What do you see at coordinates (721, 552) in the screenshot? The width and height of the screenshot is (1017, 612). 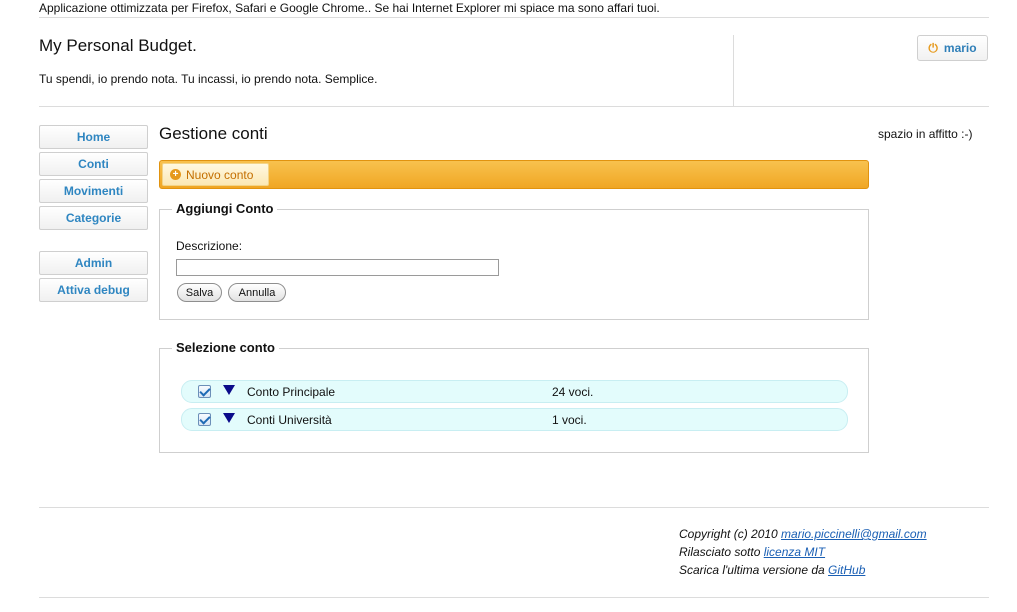 I see `license-text: Rilasciato sotto` at bounding box center [721, 552].